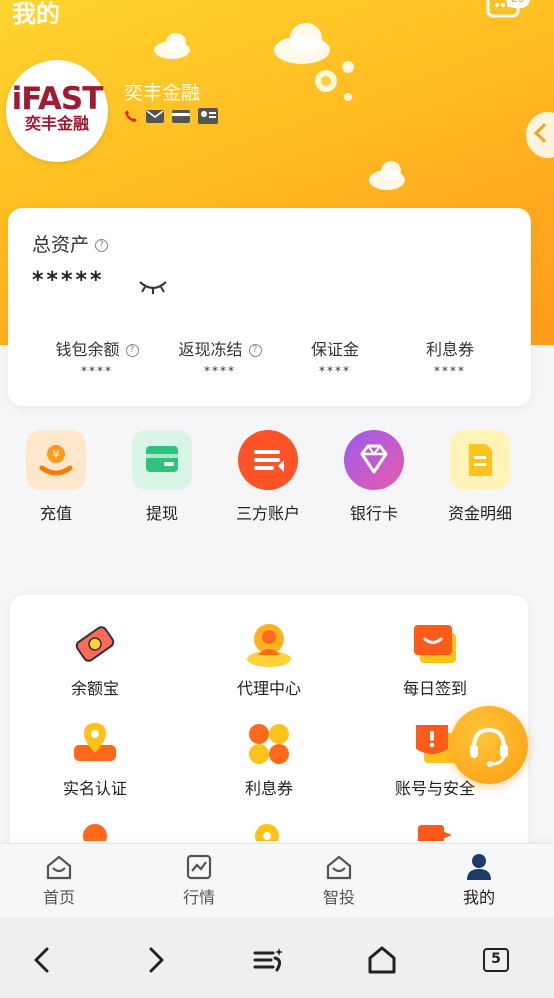 The height and width of the screenshot is (998, 554). I want to click on avatar-logo-subtext: 奕丰金融, so click(56, 123).